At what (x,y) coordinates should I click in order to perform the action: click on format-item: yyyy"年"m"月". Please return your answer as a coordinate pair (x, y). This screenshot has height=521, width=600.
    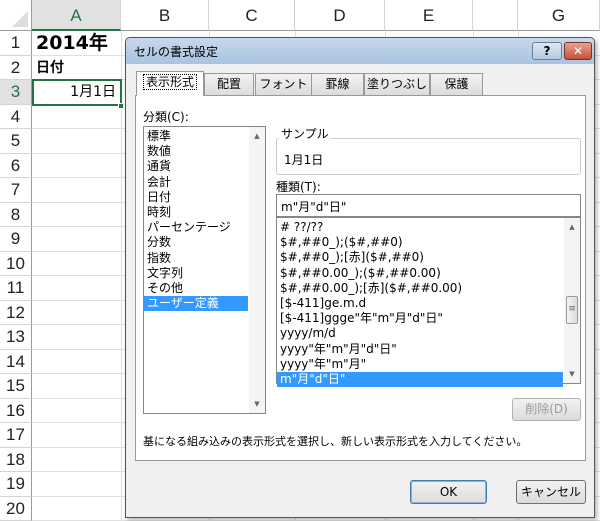
    Looking at the image, I should click on (420, 364).